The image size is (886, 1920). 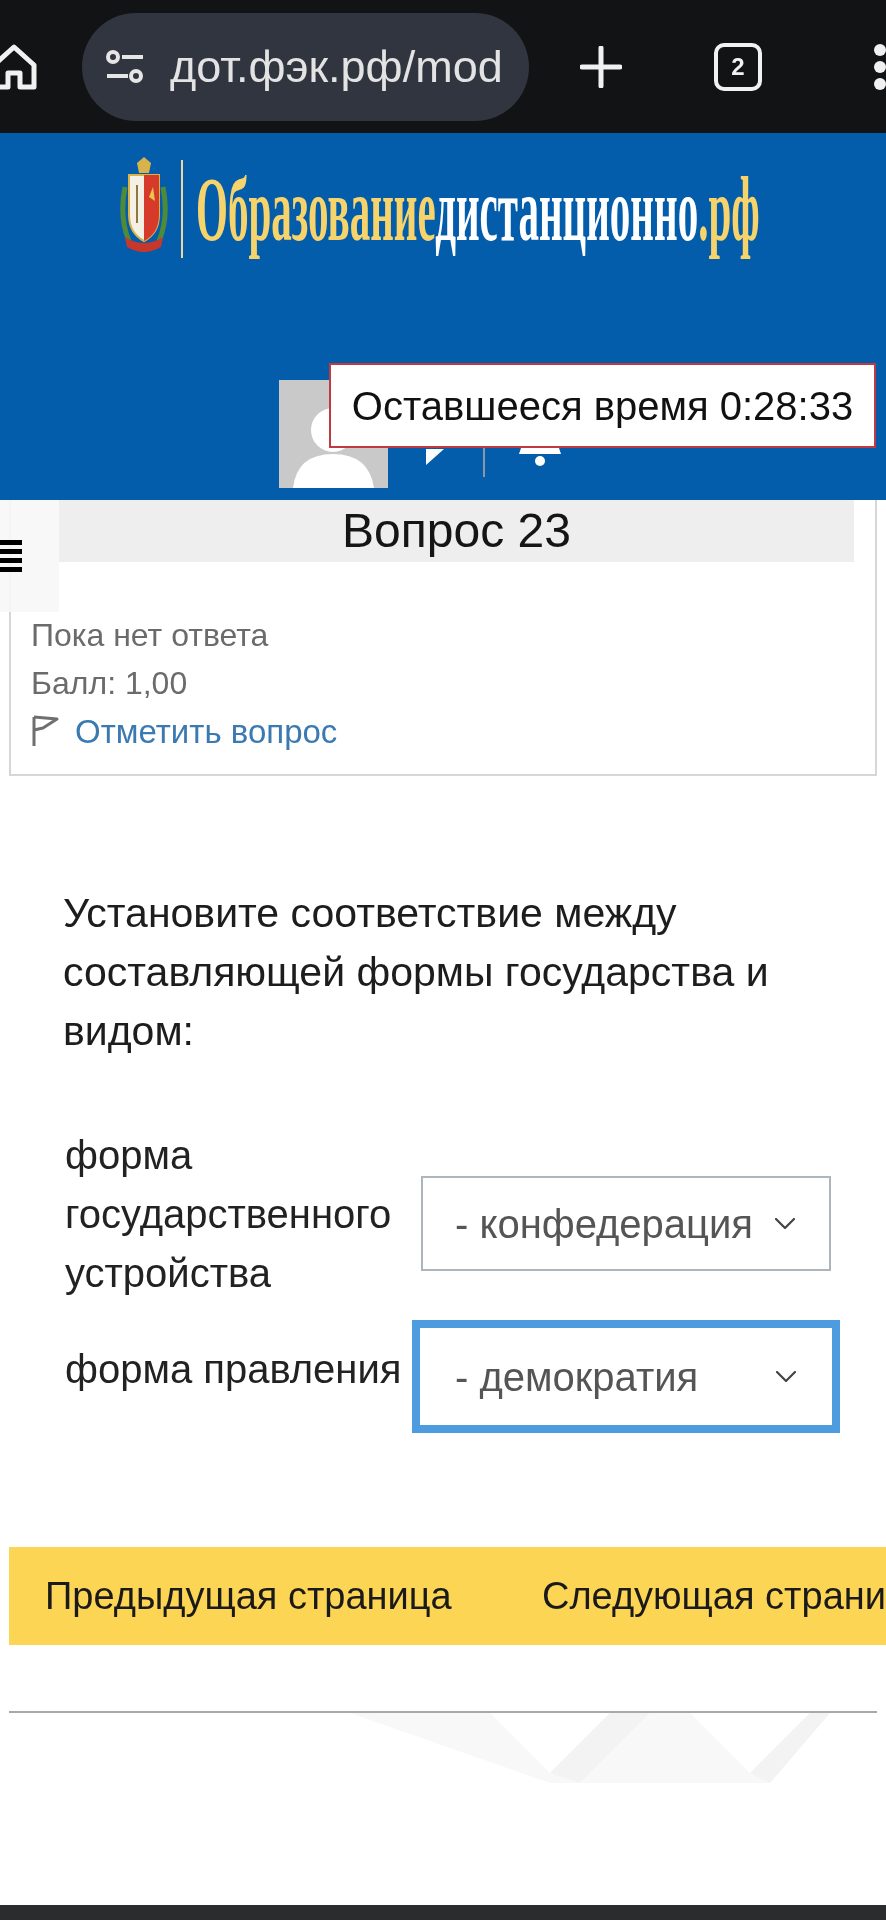 I want to click on drawer-toggle-button, so click(x=29, y=556).